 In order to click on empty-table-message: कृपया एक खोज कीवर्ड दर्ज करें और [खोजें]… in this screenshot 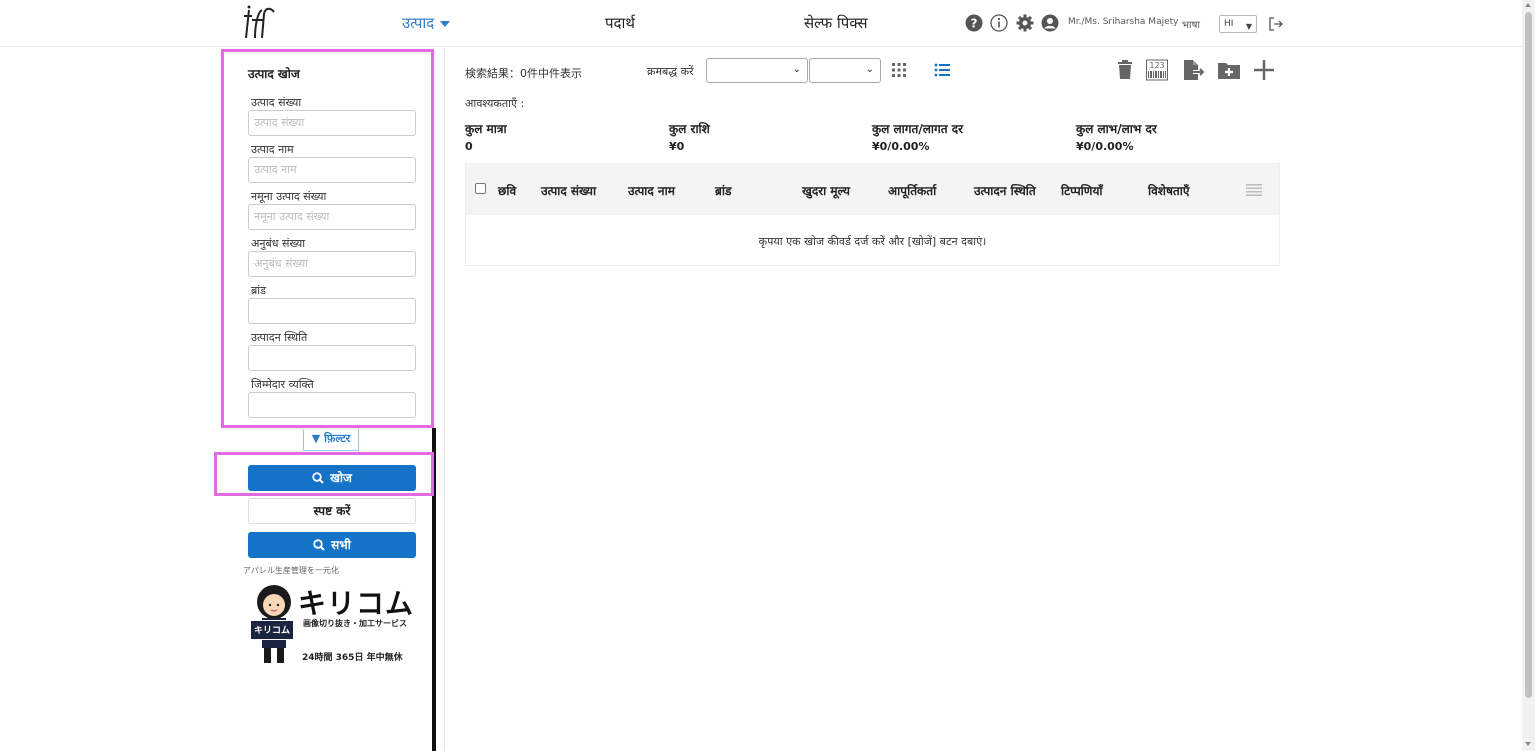, I will do `click(872, 241)`.